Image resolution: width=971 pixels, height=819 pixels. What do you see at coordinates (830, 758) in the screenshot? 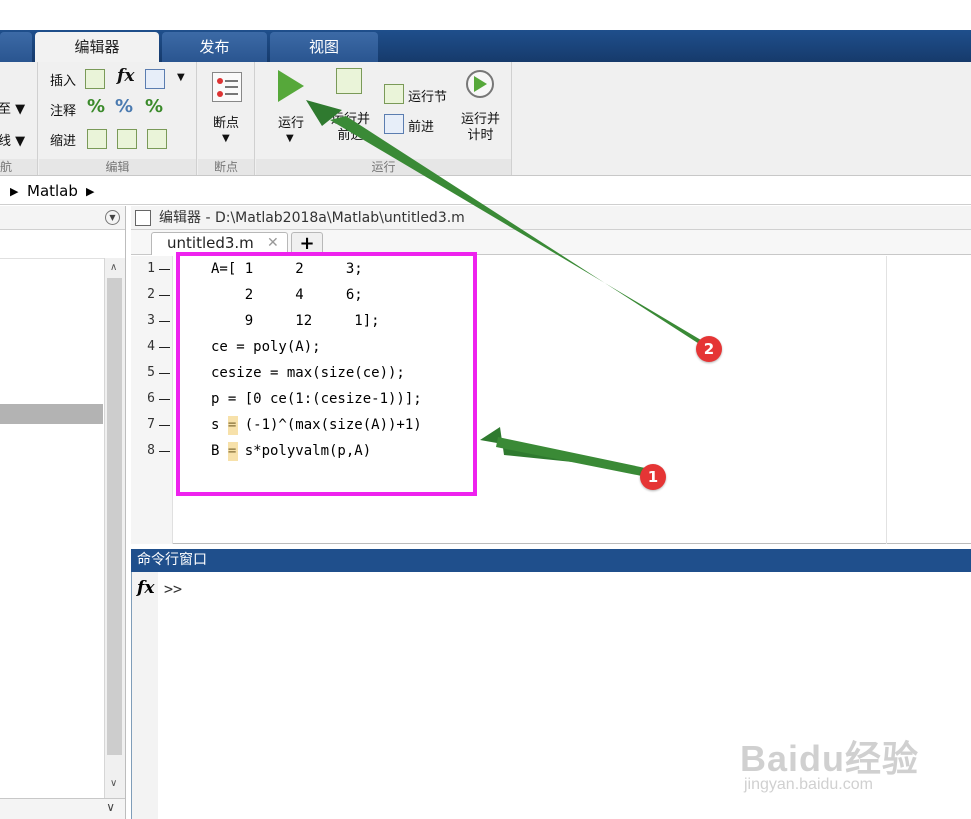
I see `watermark-brand: Baidu经验` at bounding box center [830, 758].